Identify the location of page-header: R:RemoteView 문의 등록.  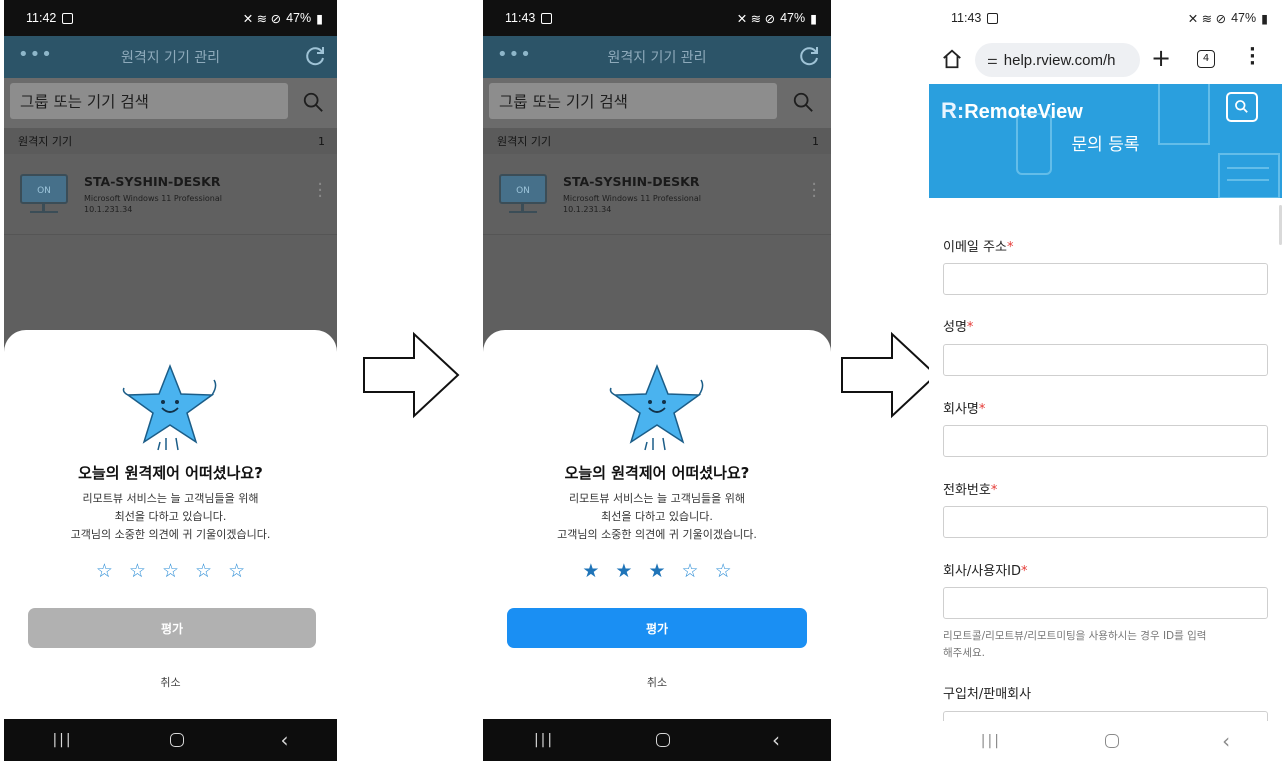
(1105, 141).